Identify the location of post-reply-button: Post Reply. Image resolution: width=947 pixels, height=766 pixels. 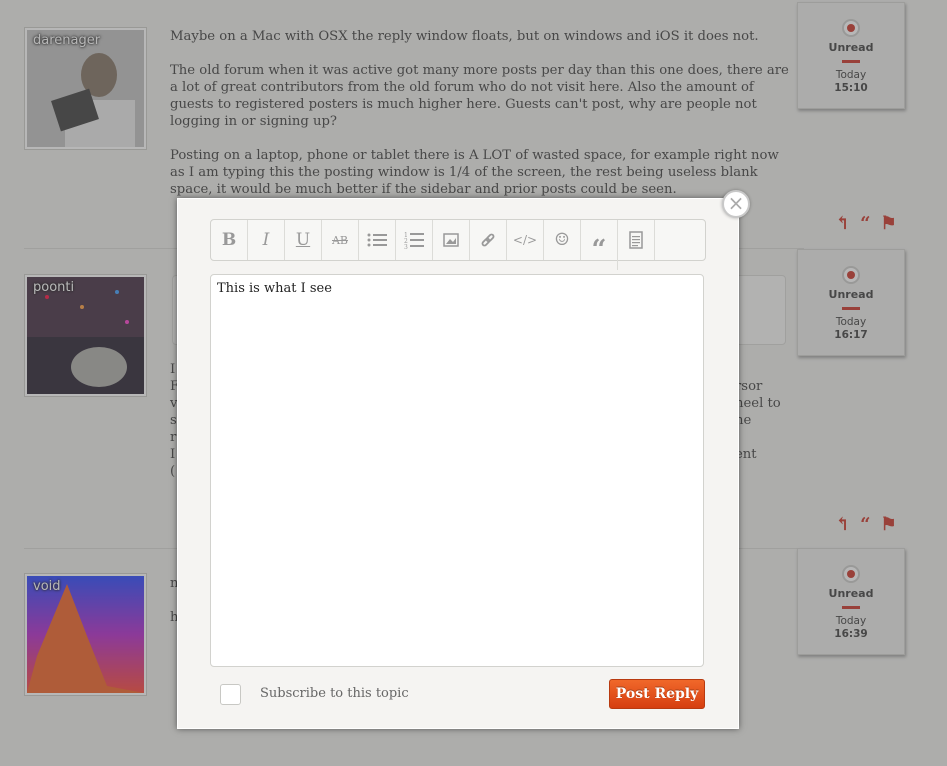
(657, 694).